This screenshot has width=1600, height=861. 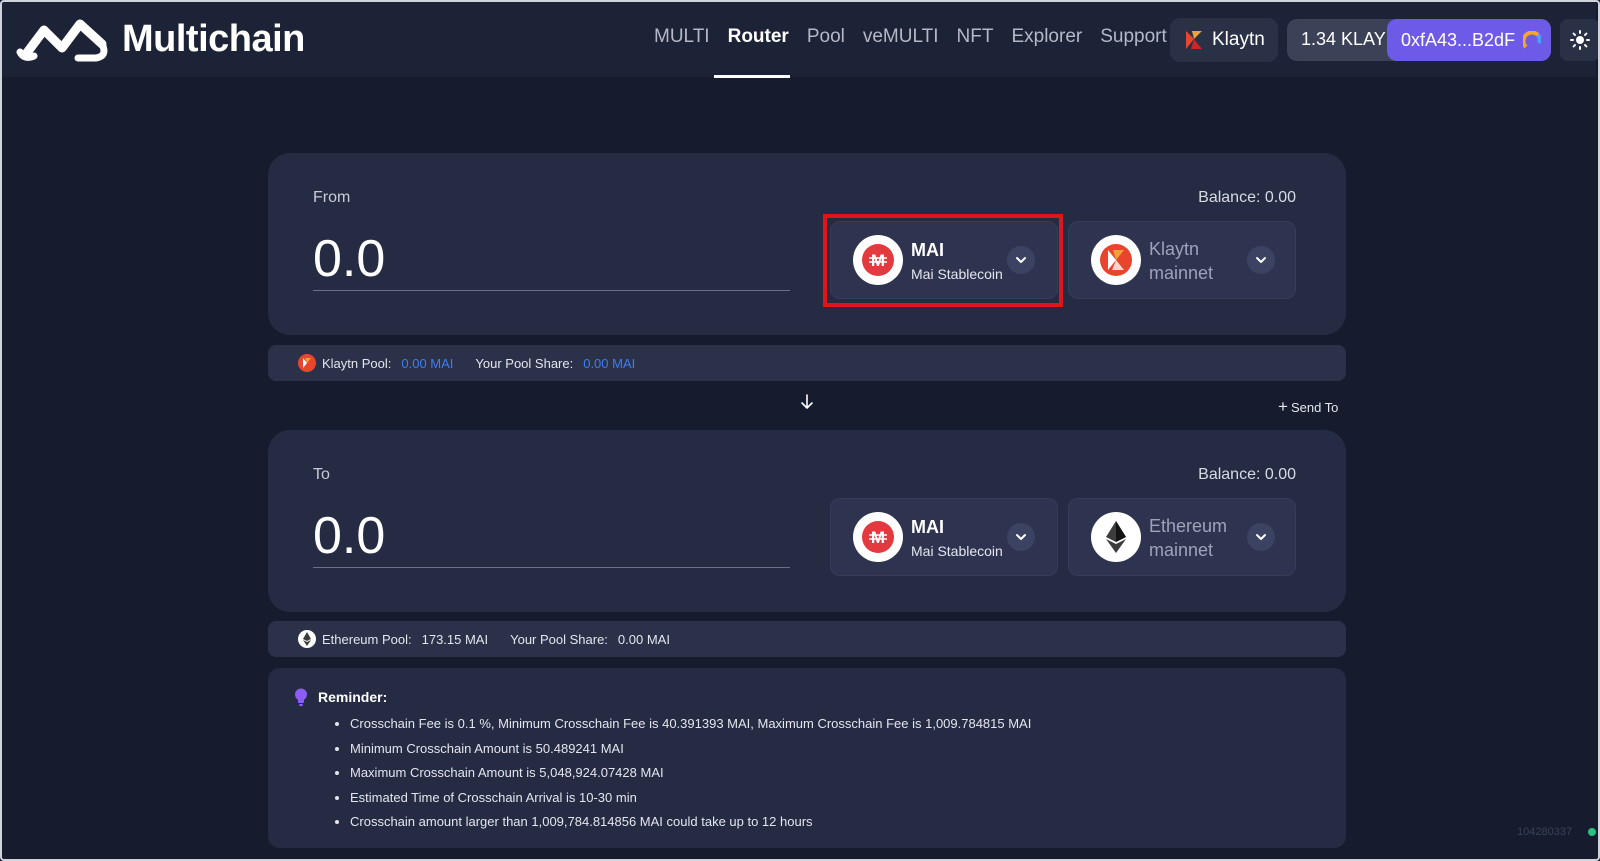 What do you see at coordinates (1343, 39) in the screenshot?
I see `wallet-balance: 1.34 KLAY` at bounding box center [1343, 39].